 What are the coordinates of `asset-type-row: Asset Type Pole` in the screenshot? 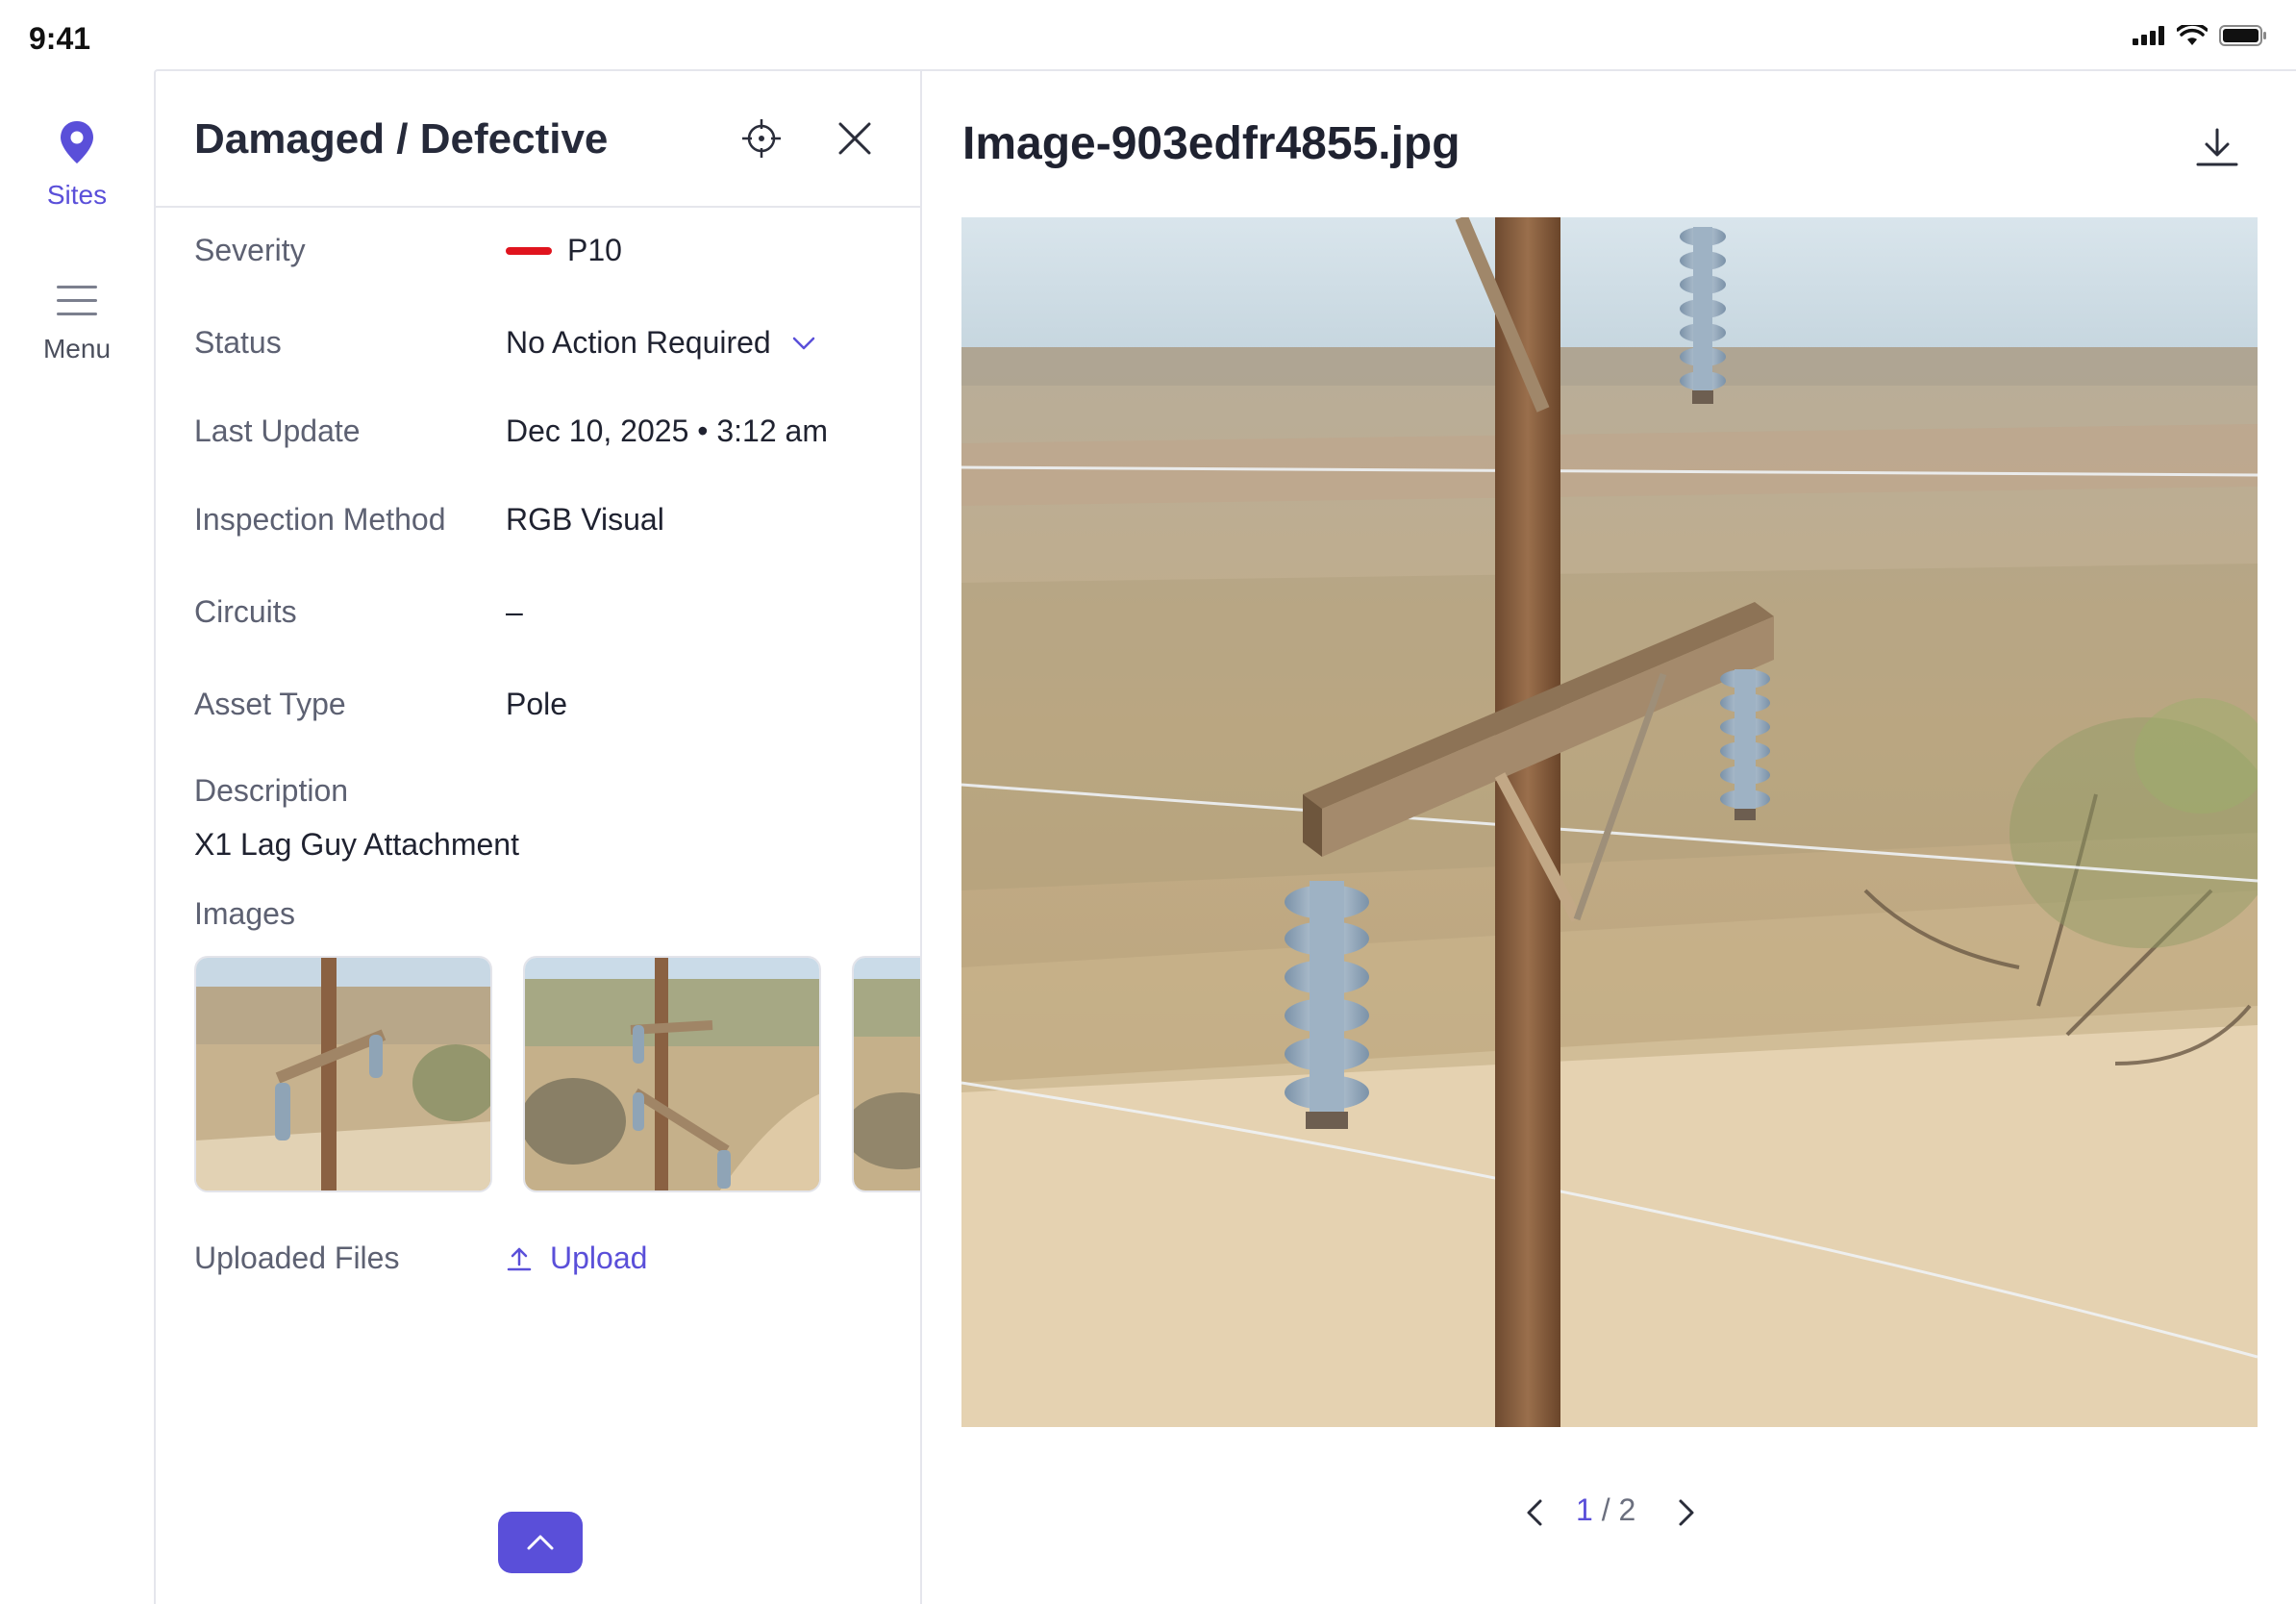 It's located at (540, 711).